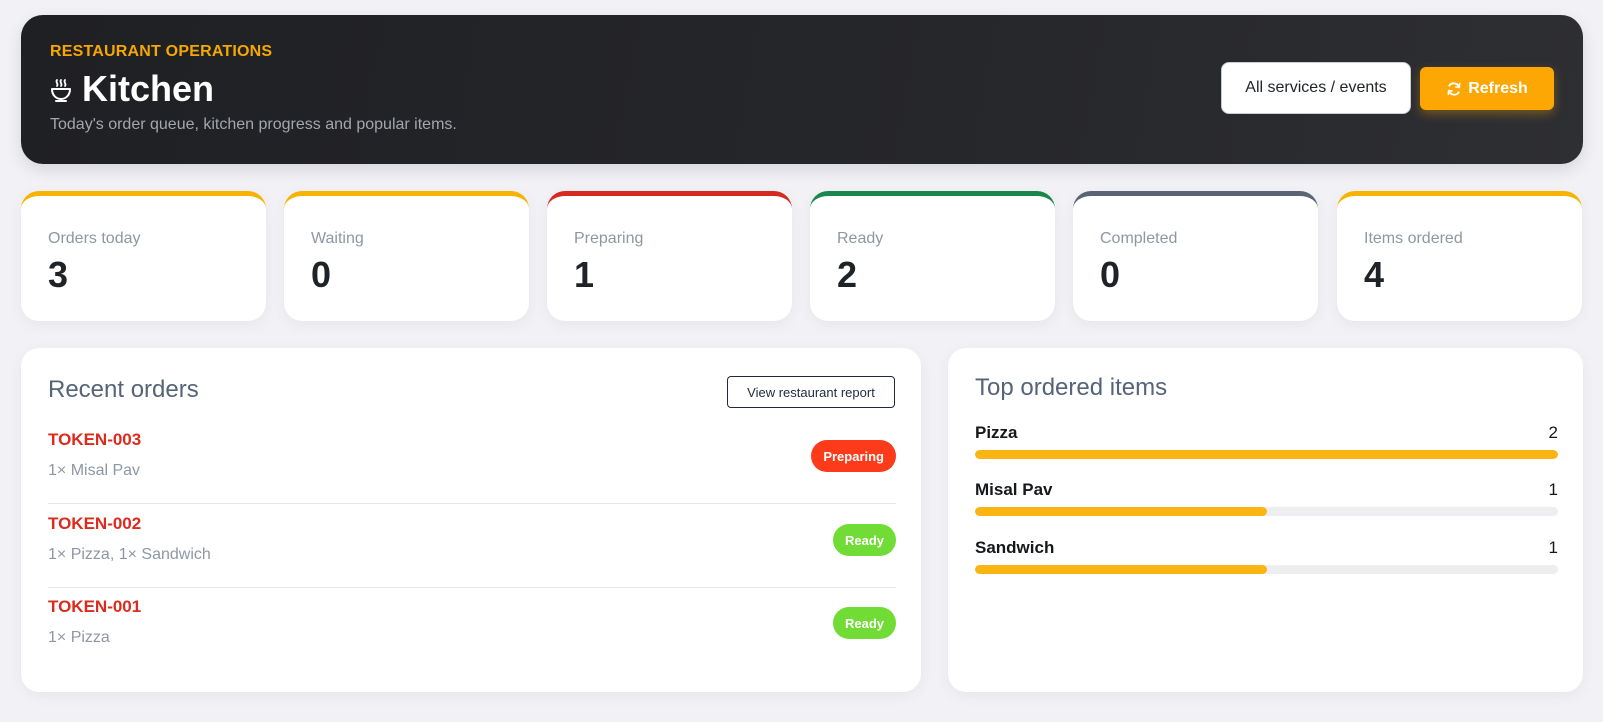 The height and width of the screenshot is (722, 1603). Describe the element at coordinates (847, 274) in the screenshot. I see `stat-value: 2` at that location.